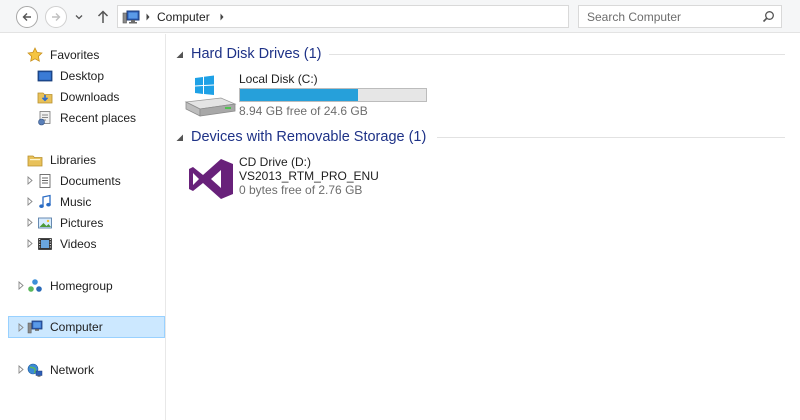 The width and height of the screenshot is (800, 420). I want to click on nav-homegroup-label: Homegroup, so click(81, 285).